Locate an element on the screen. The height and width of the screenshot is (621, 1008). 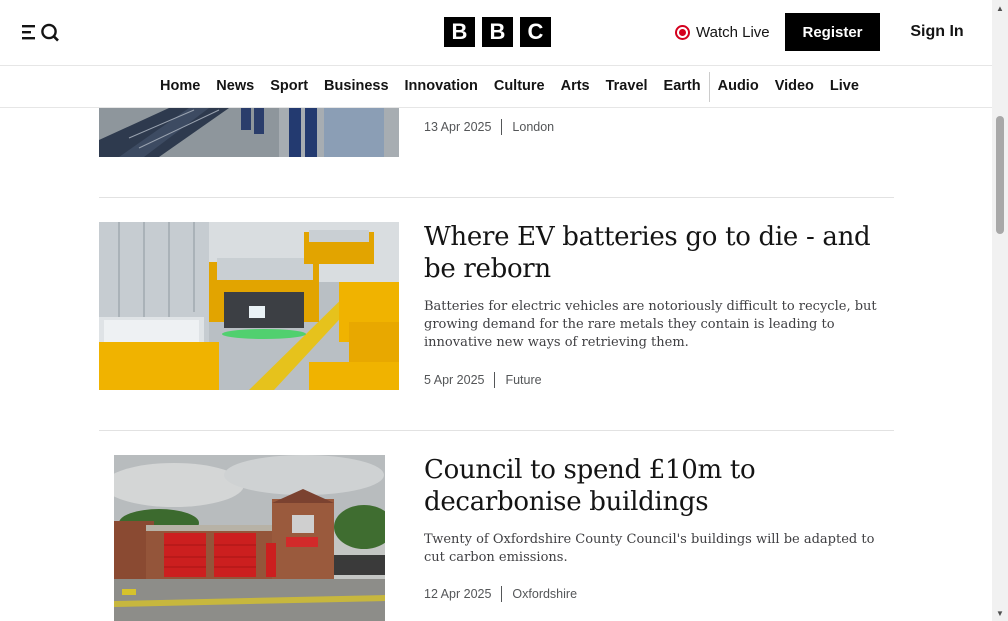
scroll-up-icon: ▲ is located at coordinates (1000, 8).